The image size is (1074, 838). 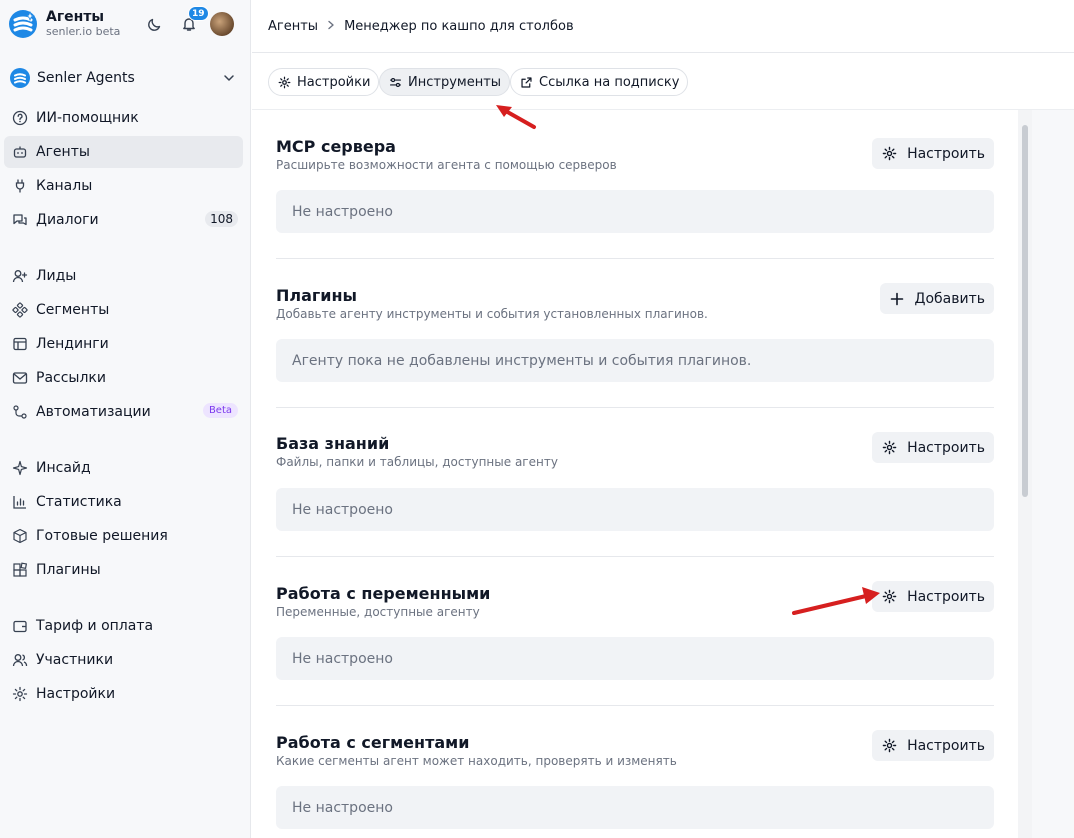 I want to click on sidebar-item-plugins: Плагины, so click(x=123, y=570).